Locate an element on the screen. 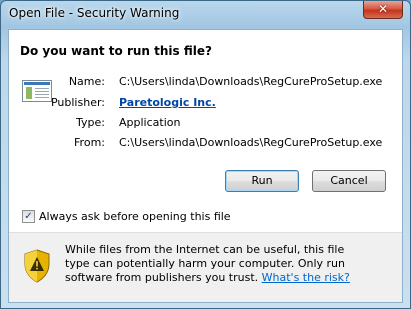  cancel-button: Cancel is located at coordinates (349, 181).